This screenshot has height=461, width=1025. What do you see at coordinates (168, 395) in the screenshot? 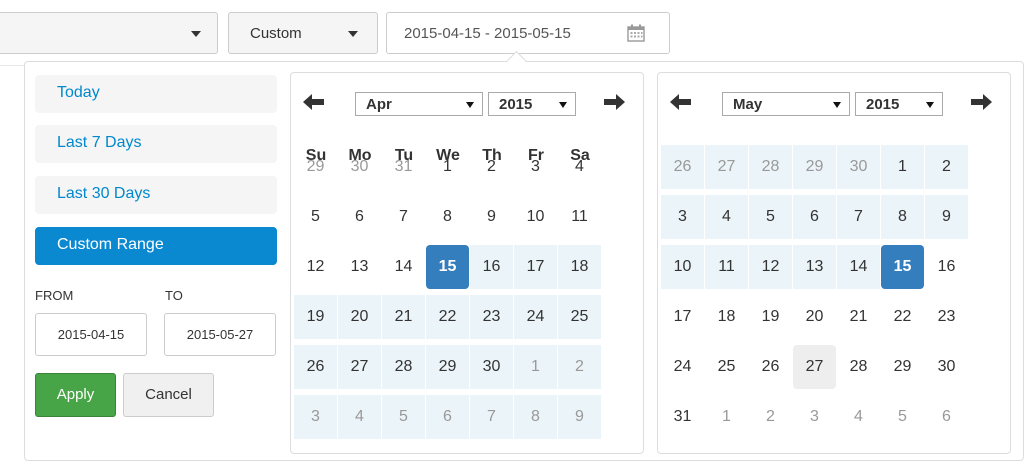
I see `cancel-button: Cancel` at bounding box center [168, 395].